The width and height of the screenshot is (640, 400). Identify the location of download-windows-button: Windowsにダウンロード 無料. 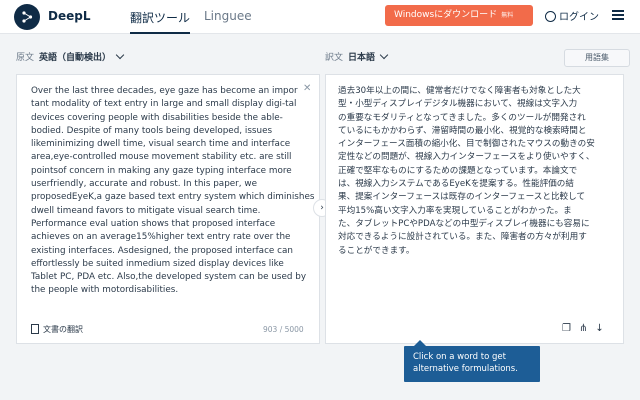
(459, 15).